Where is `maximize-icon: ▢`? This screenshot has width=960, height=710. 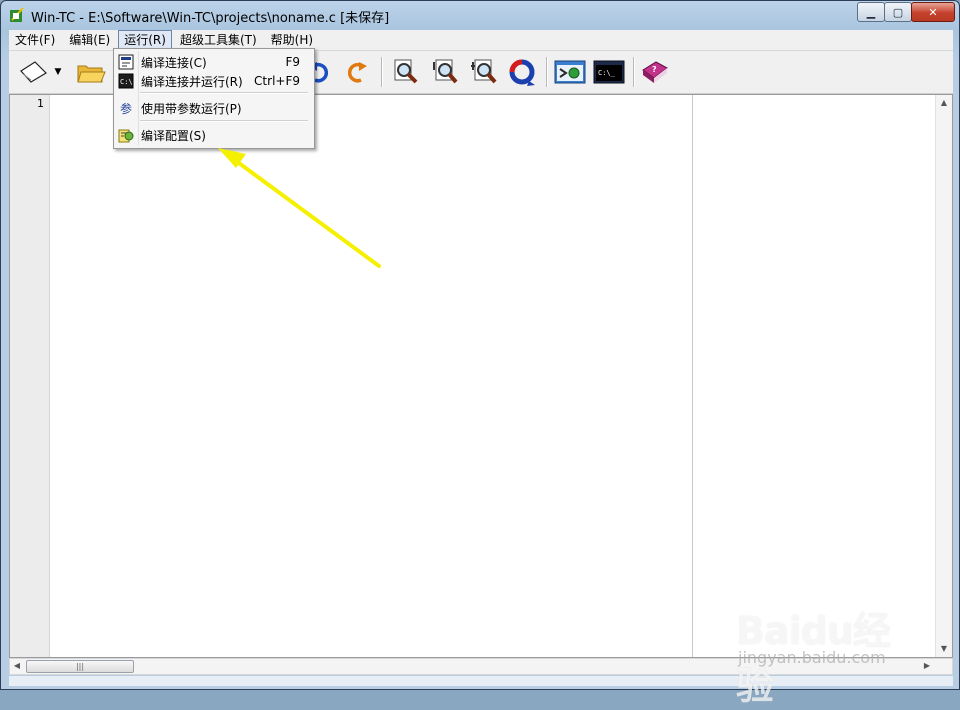 maximize-icon: ▢ is located at coordinates (898, 12).